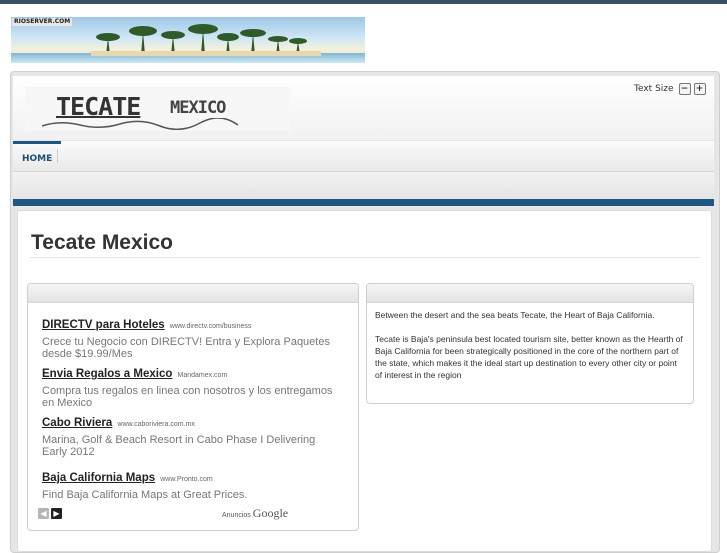 The height and width of the screenshot is (553, 727). What do you see at coordinates (654, 89) in the screenshot?
I see `text-size-label: Text Size` at bounding box center [654, 89].